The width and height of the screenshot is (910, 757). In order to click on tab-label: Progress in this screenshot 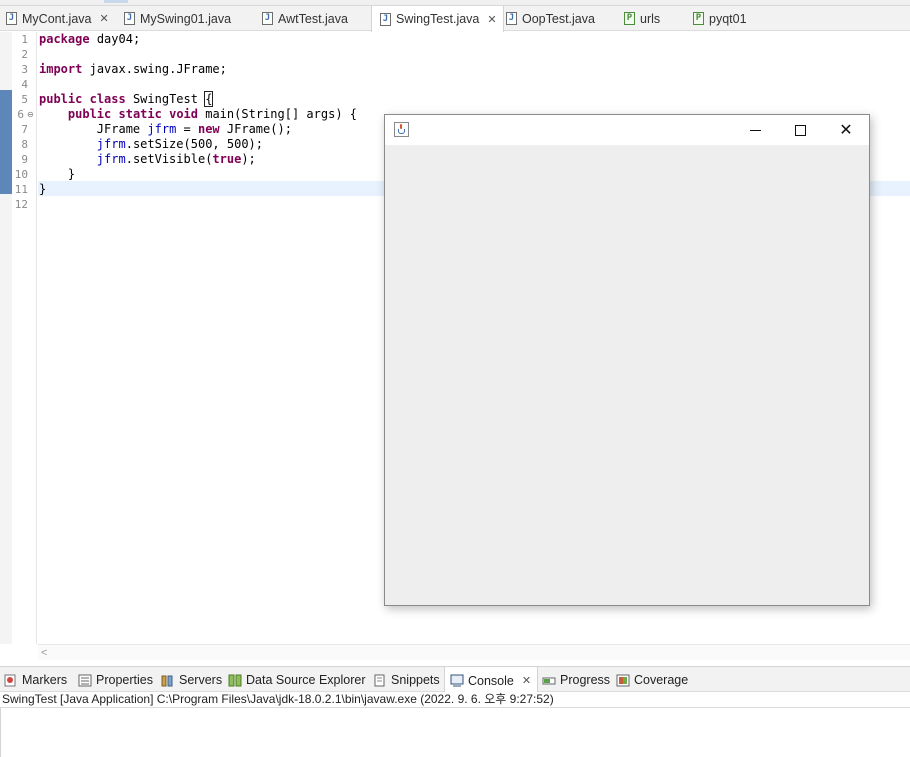, I will do `click(585, 680)`.